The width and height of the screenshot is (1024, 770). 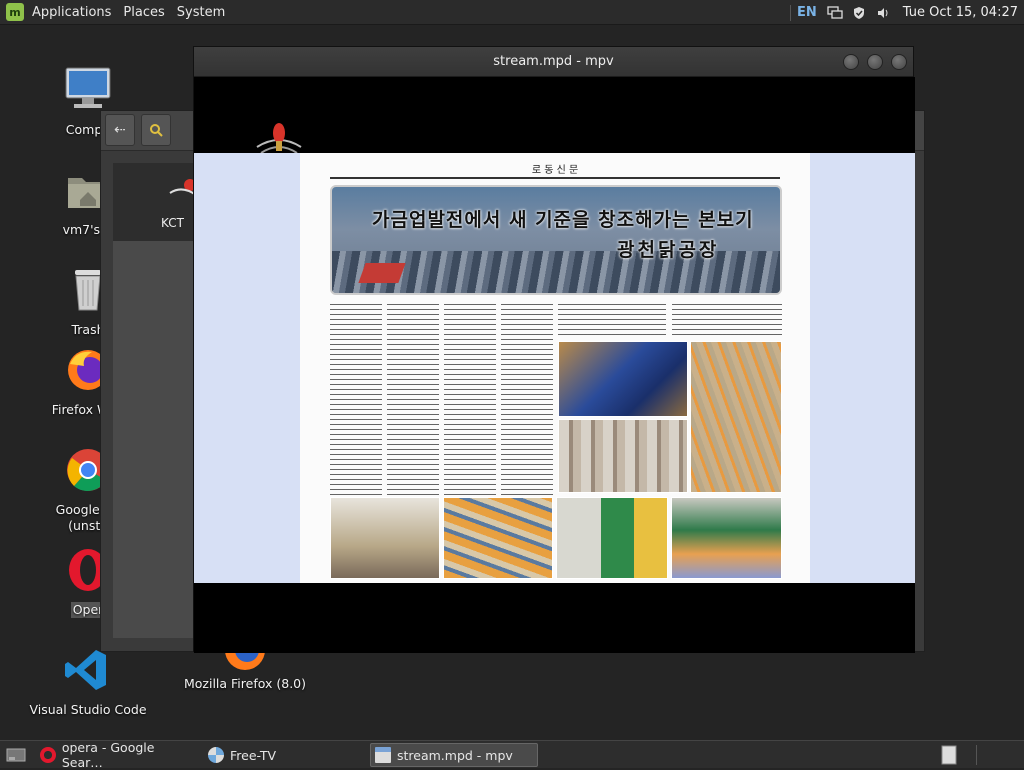 I want to click on task-free-tv: Free-TV, so click(x=284, y=755).